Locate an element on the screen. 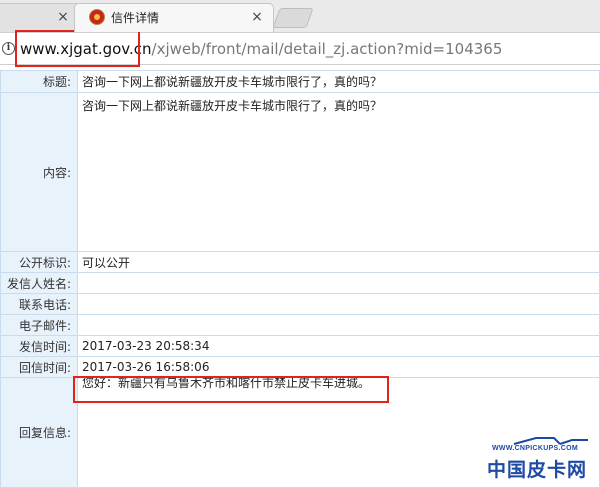  watermark-name: 中国皮卡网 is located at coordinates (537, 470).